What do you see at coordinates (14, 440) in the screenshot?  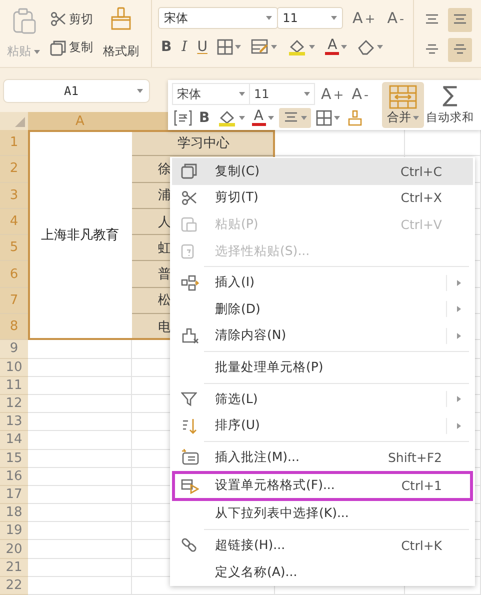 I see `row-header: 14` at bounding box center [14, 440].